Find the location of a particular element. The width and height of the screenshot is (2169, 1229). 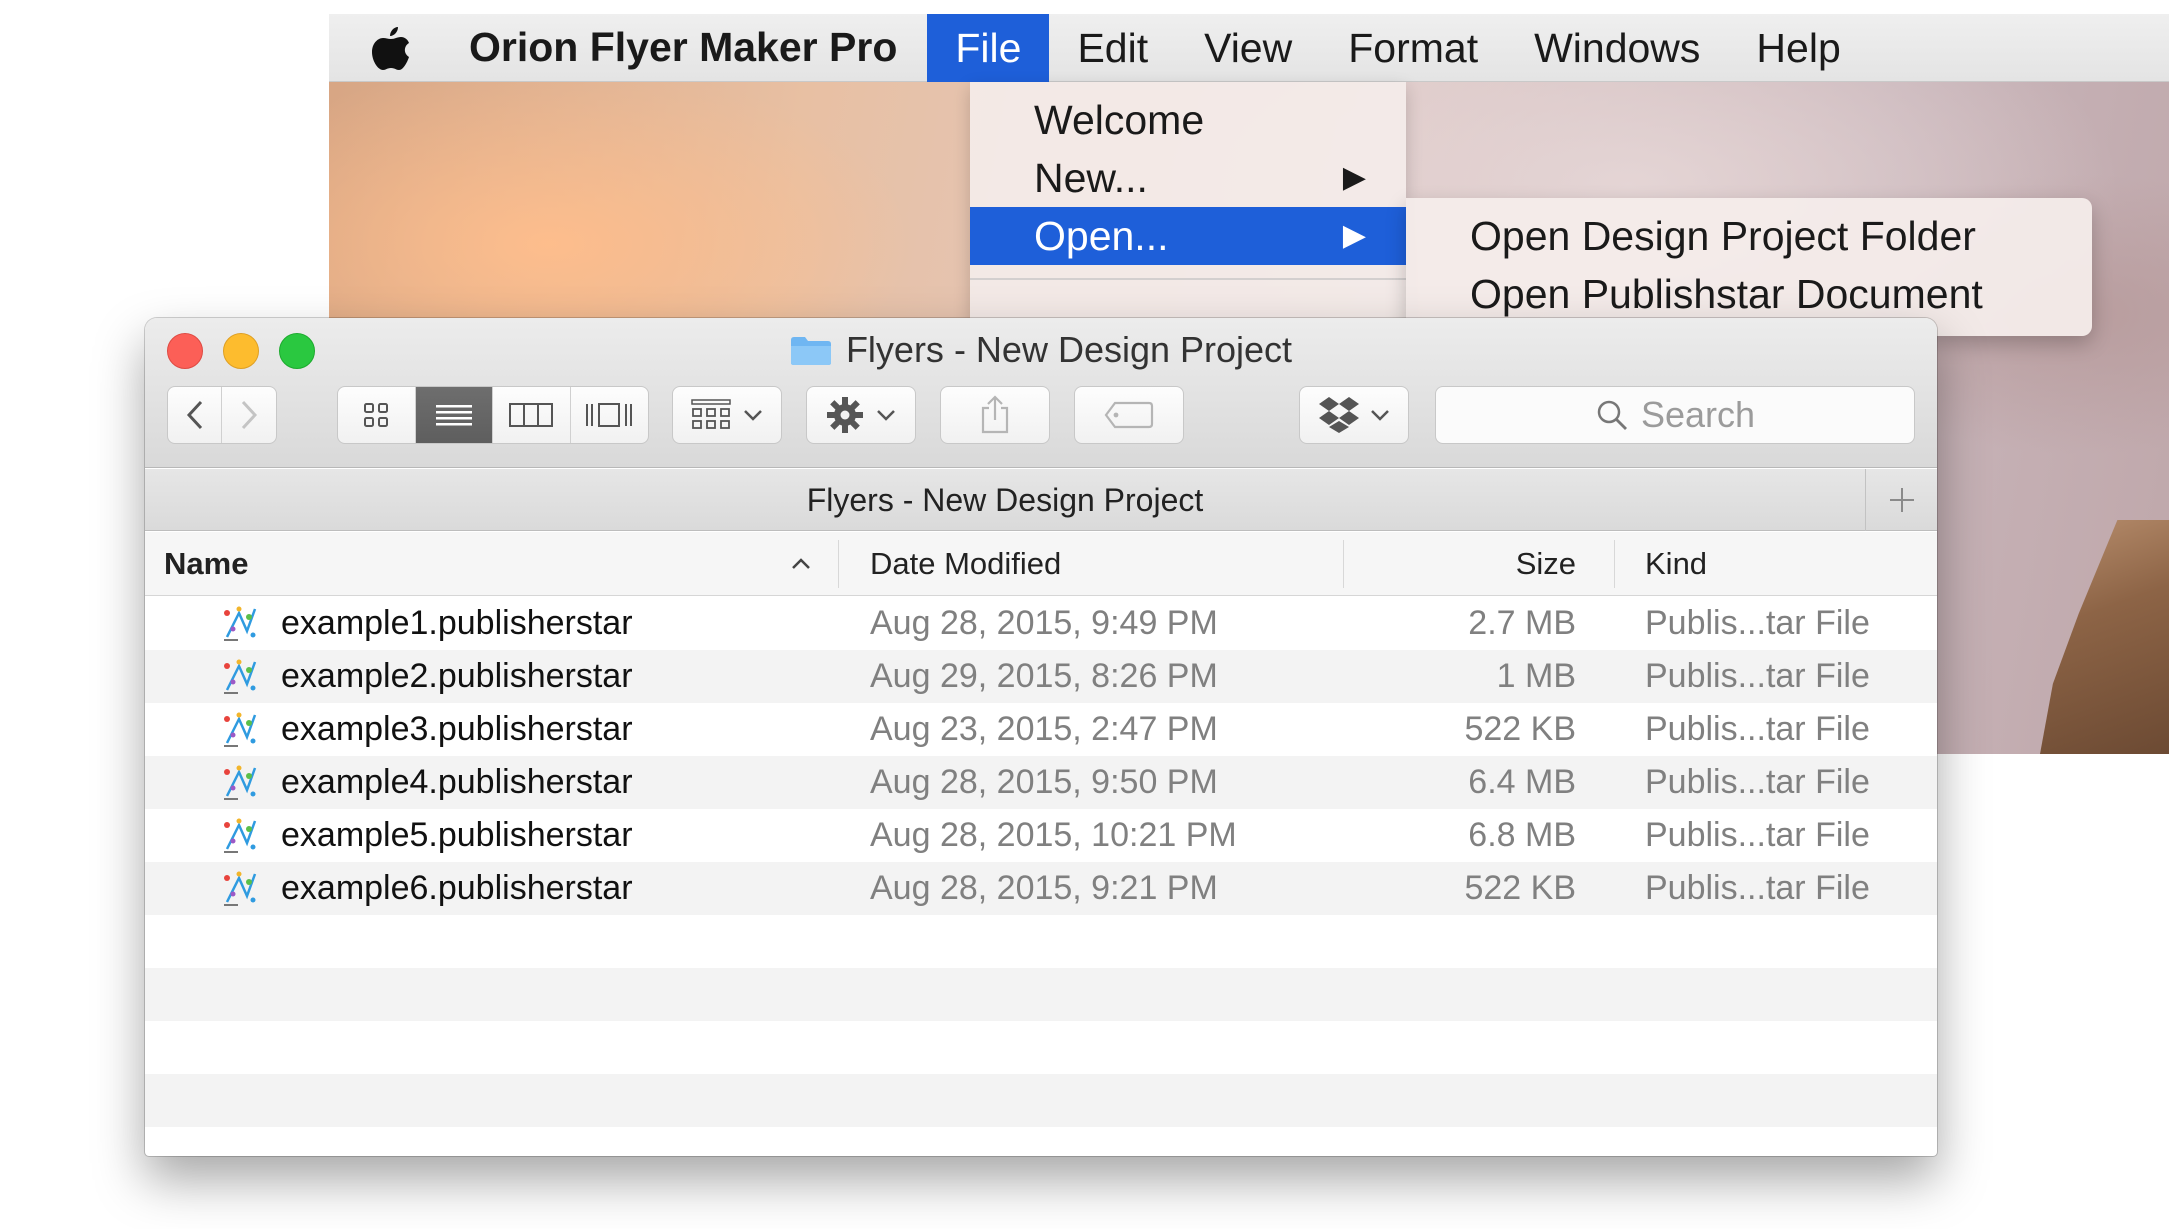

icon-view-button is located at coordinates (377, 415).